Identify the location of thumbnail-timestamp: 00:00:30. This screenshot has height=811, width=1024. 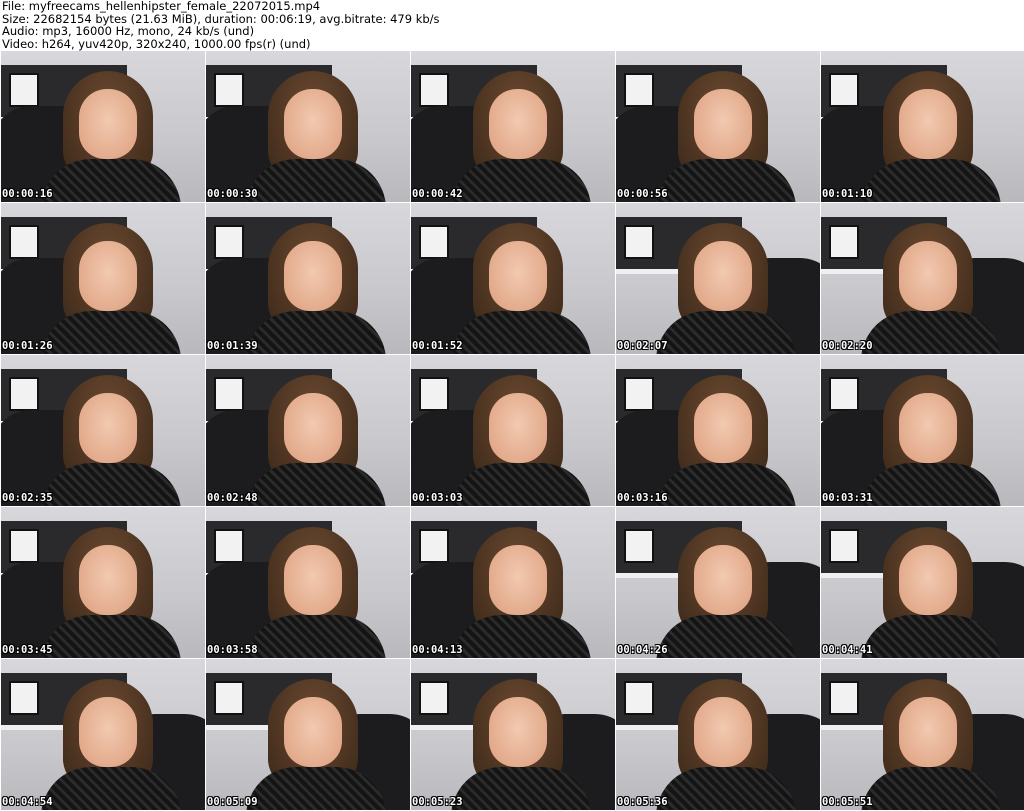
(232, 194).